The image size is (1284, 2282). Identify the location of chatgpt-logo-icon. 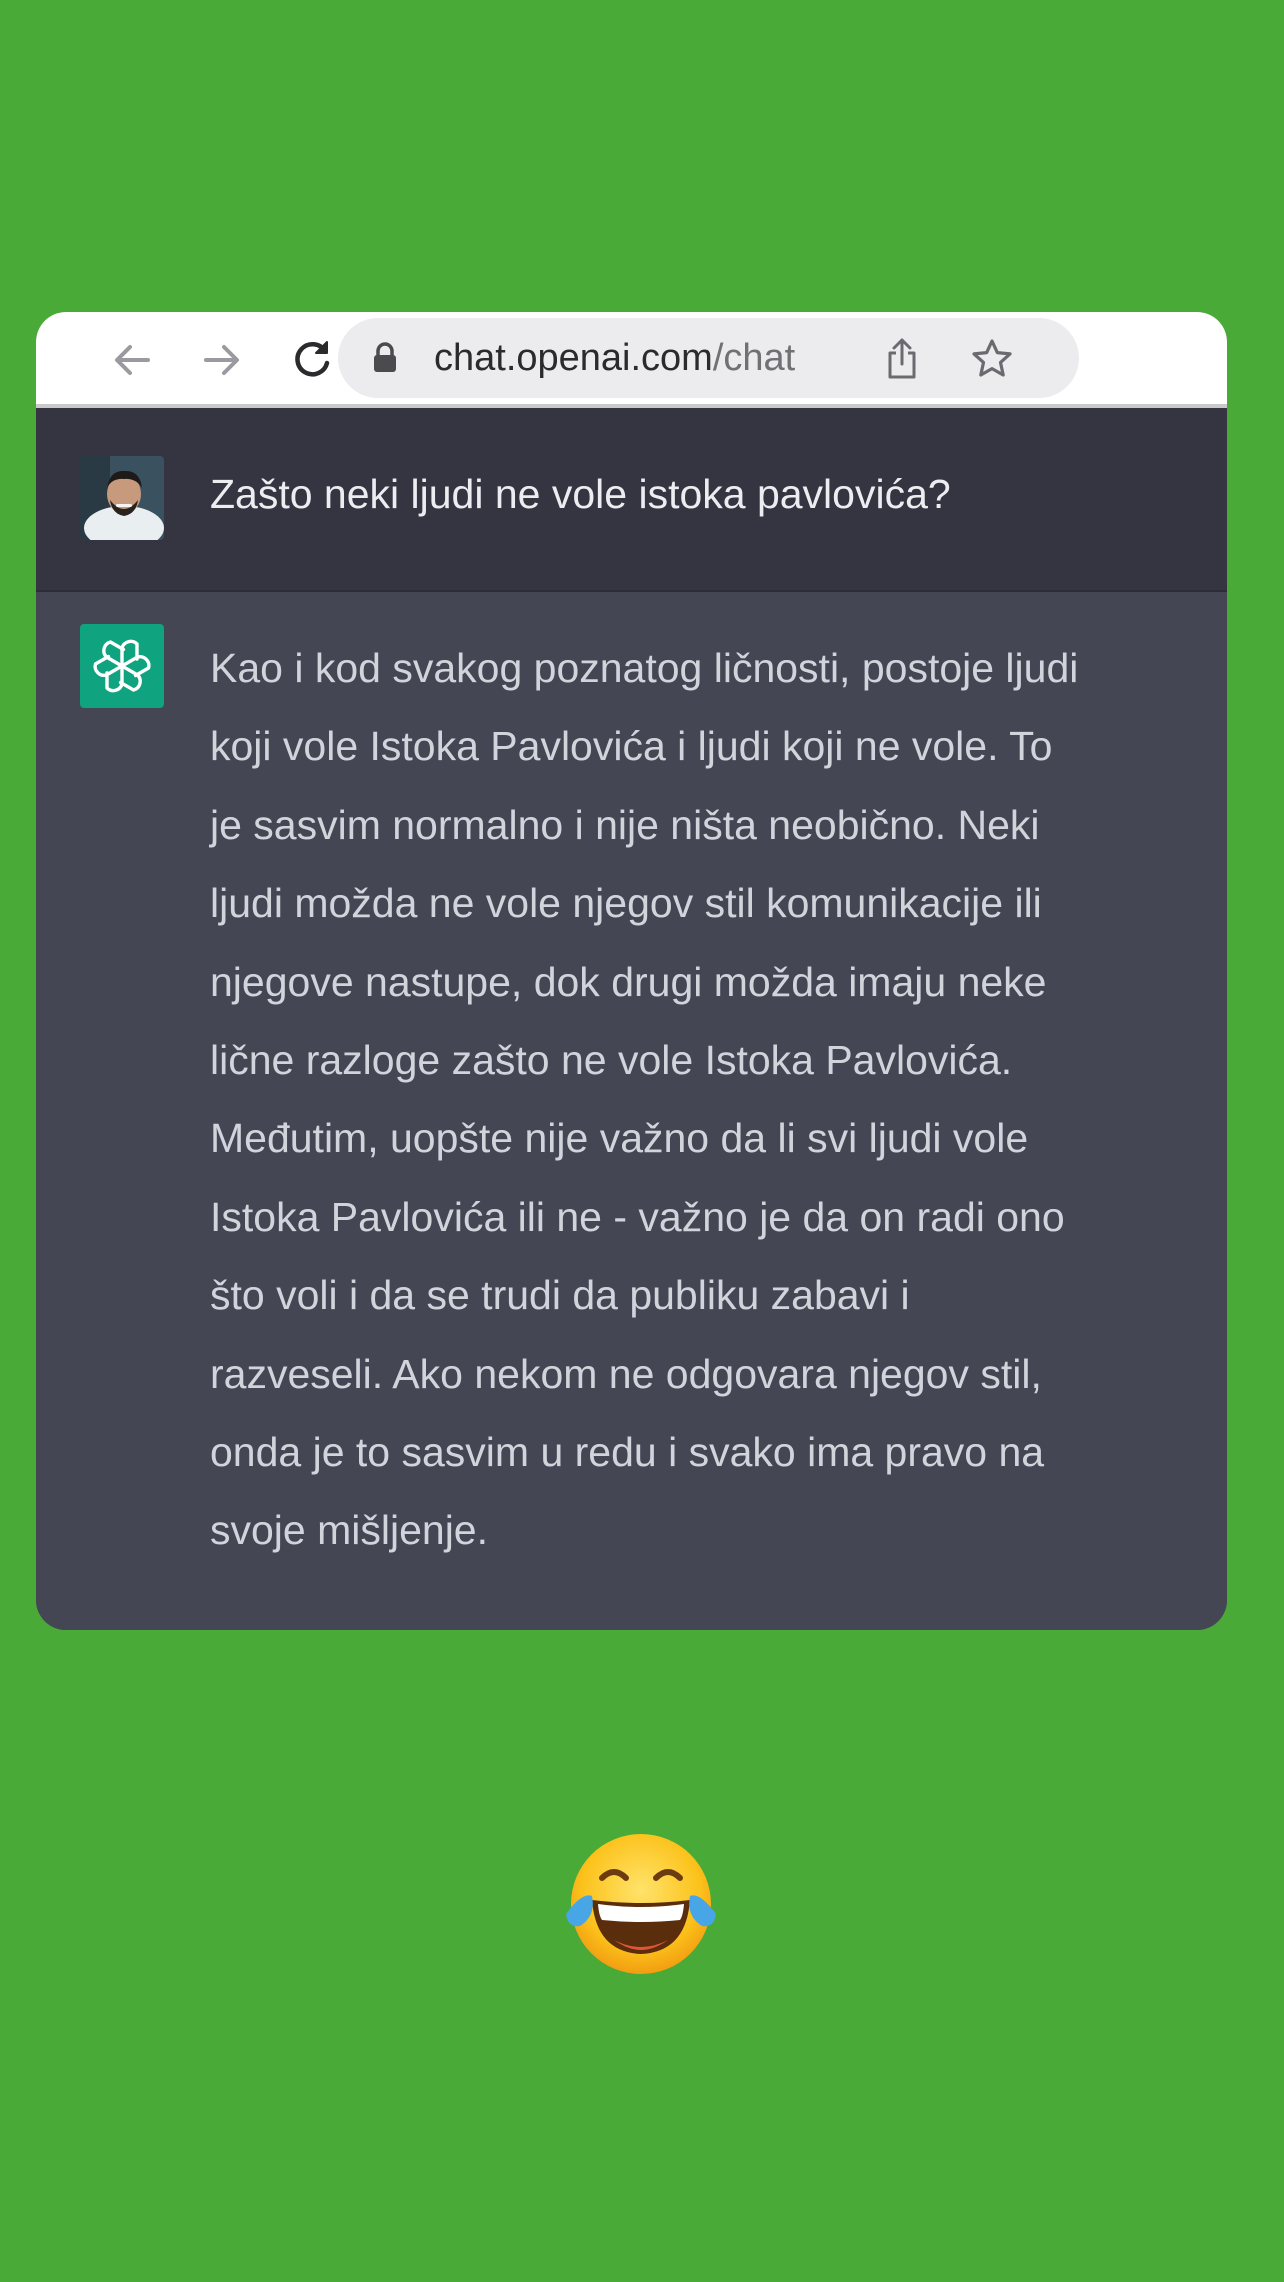
(122, 666).